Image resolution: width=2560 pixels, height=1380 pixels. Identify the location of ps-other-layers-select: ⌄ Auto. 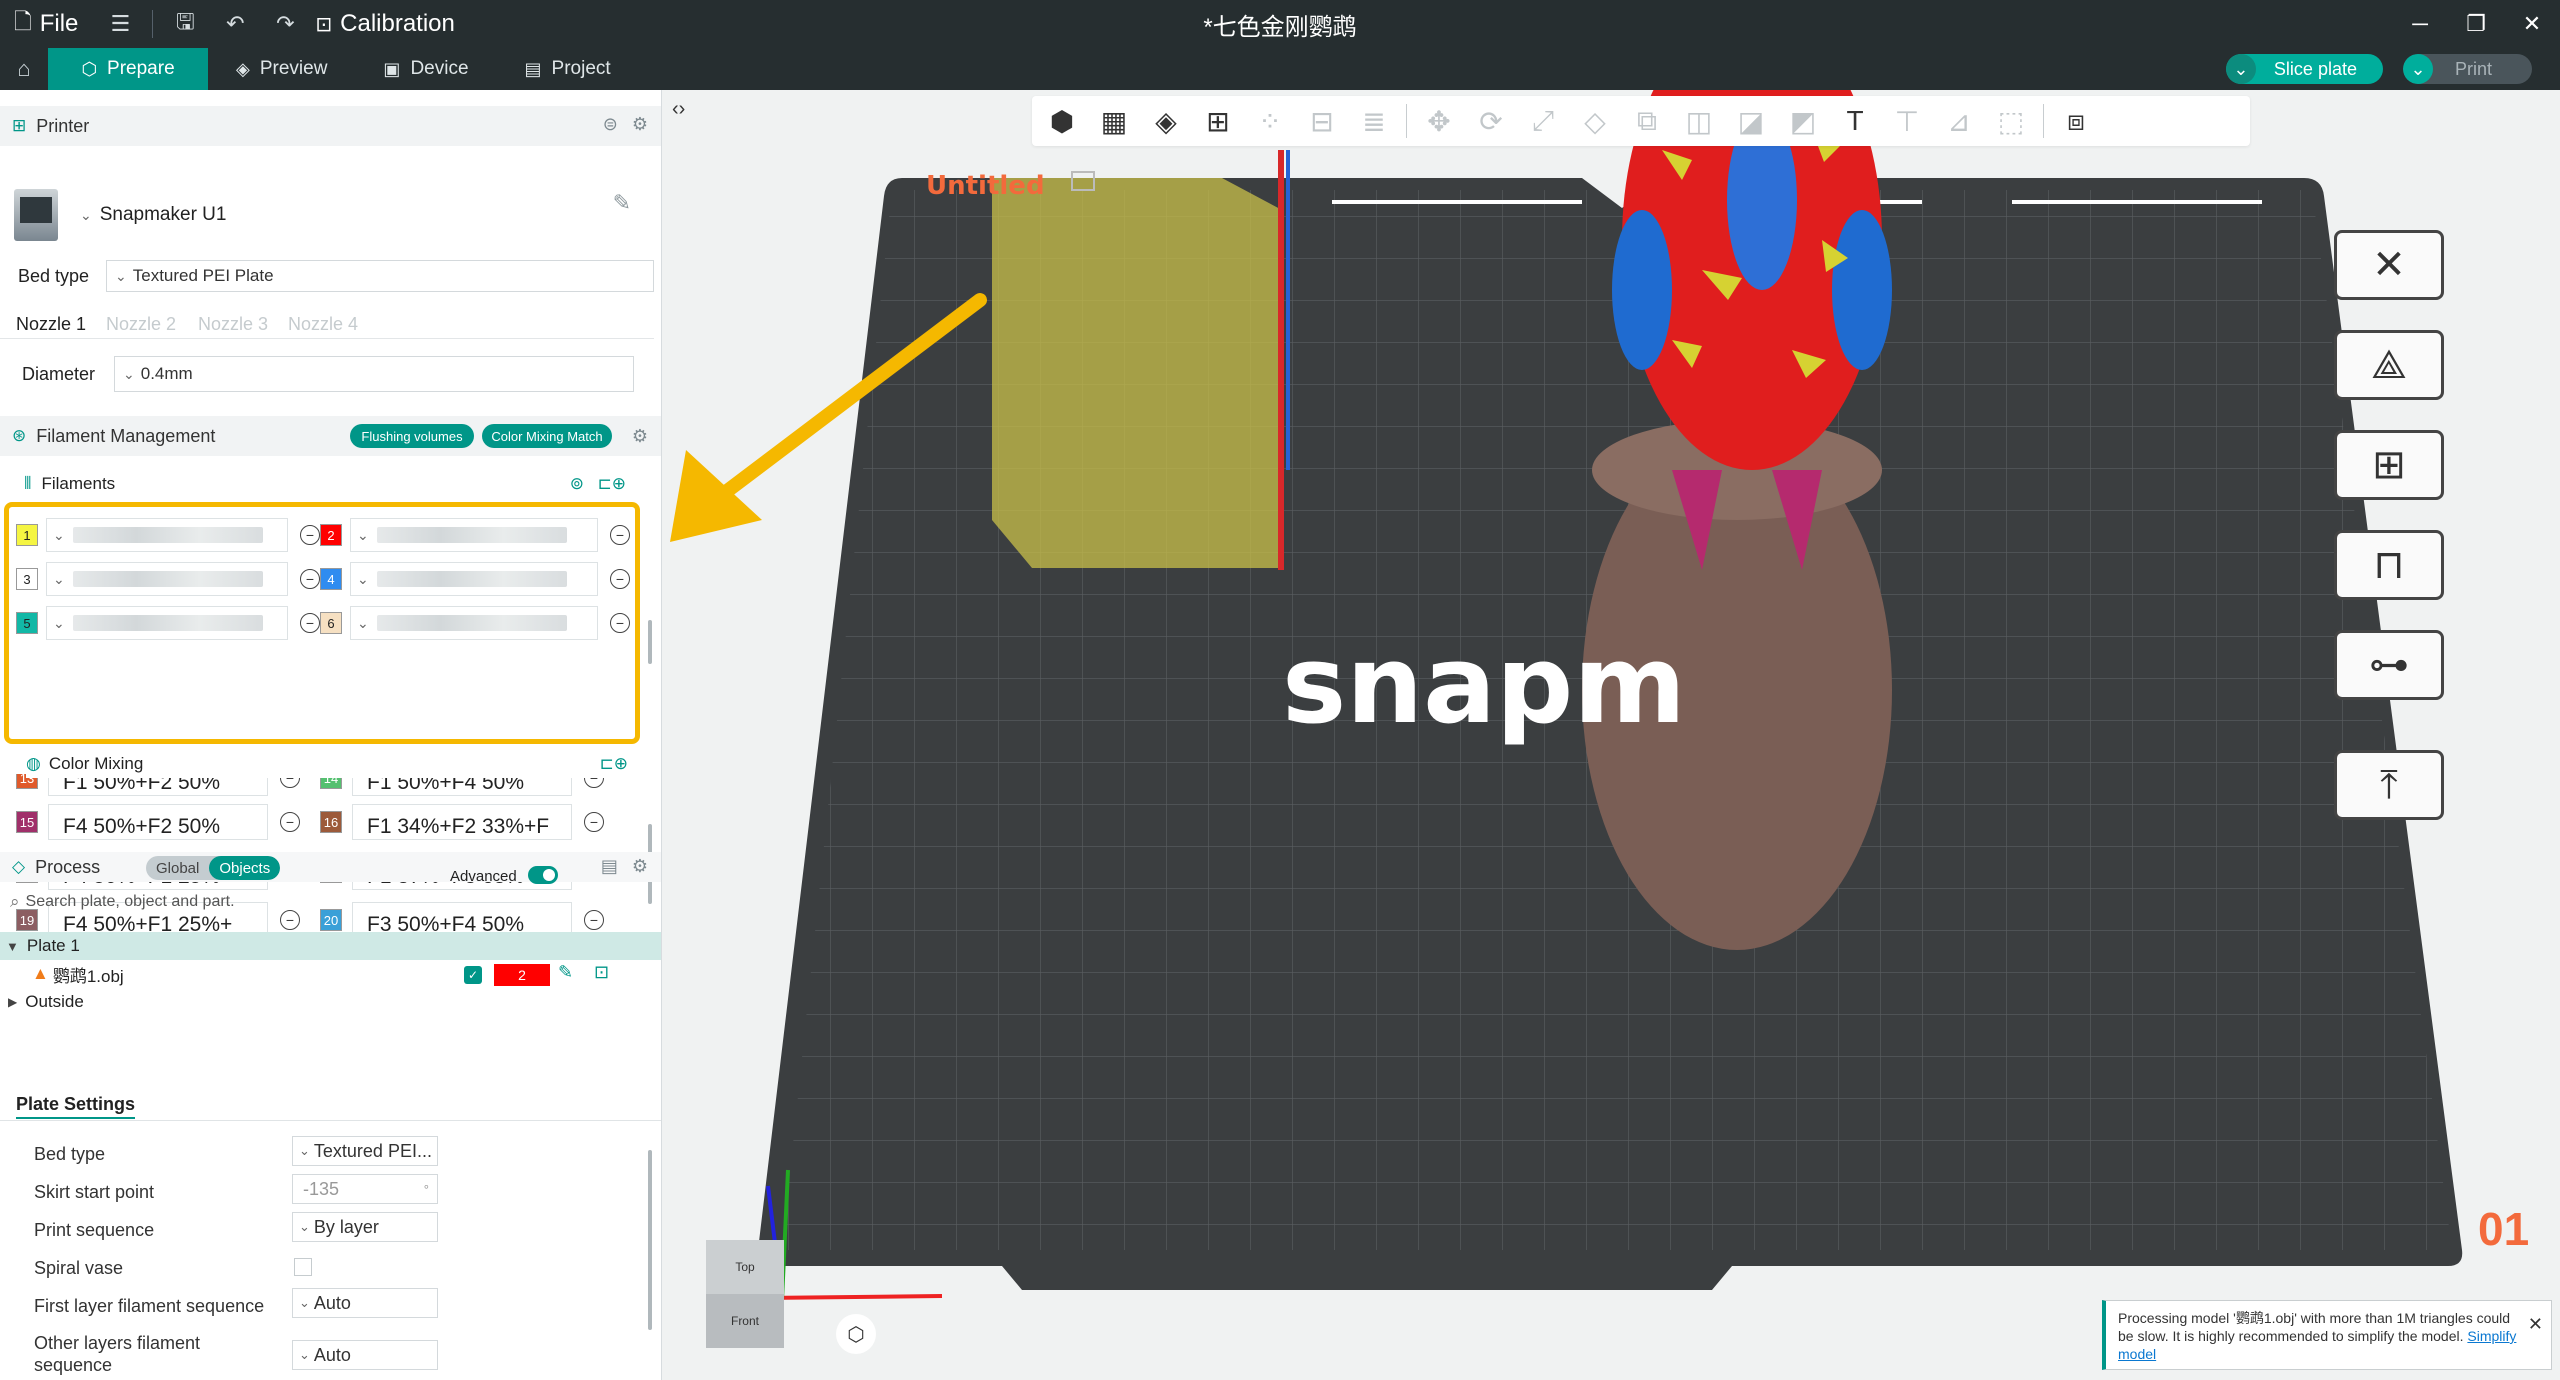
(365, 1355).